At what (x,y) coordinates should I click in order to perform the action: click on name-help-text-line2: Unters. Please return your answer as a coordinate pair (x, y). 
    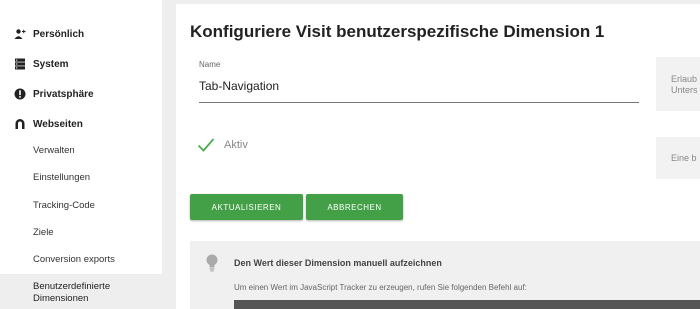
    Looking at the image, I should click on (684, 90).